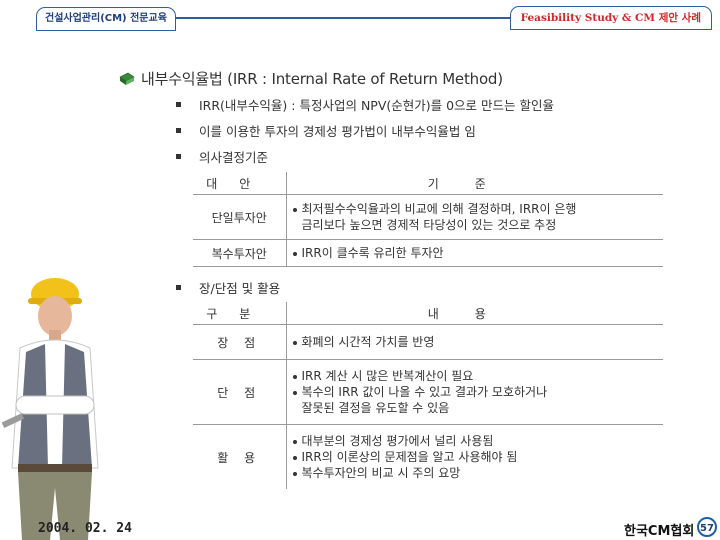 The width and height of the screenshot is (720, 540). I want to click on bullet-decision-criteria: 의사결정기준, so click(222, 156).